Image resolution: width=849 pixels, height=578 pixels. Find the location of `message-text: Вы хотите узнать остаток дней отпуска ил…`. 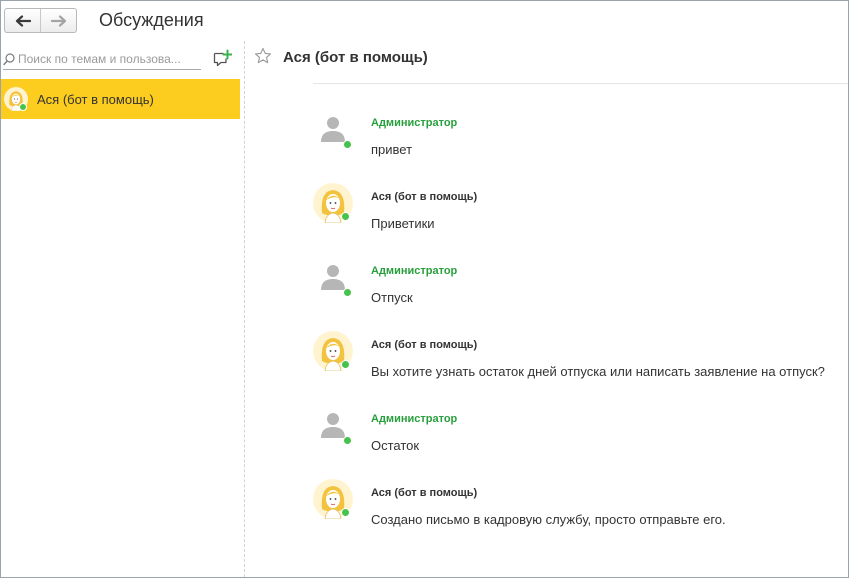

message-text: Вы хотите узнать остаток дней отпуска ил… is located at coordinates (598, 371).